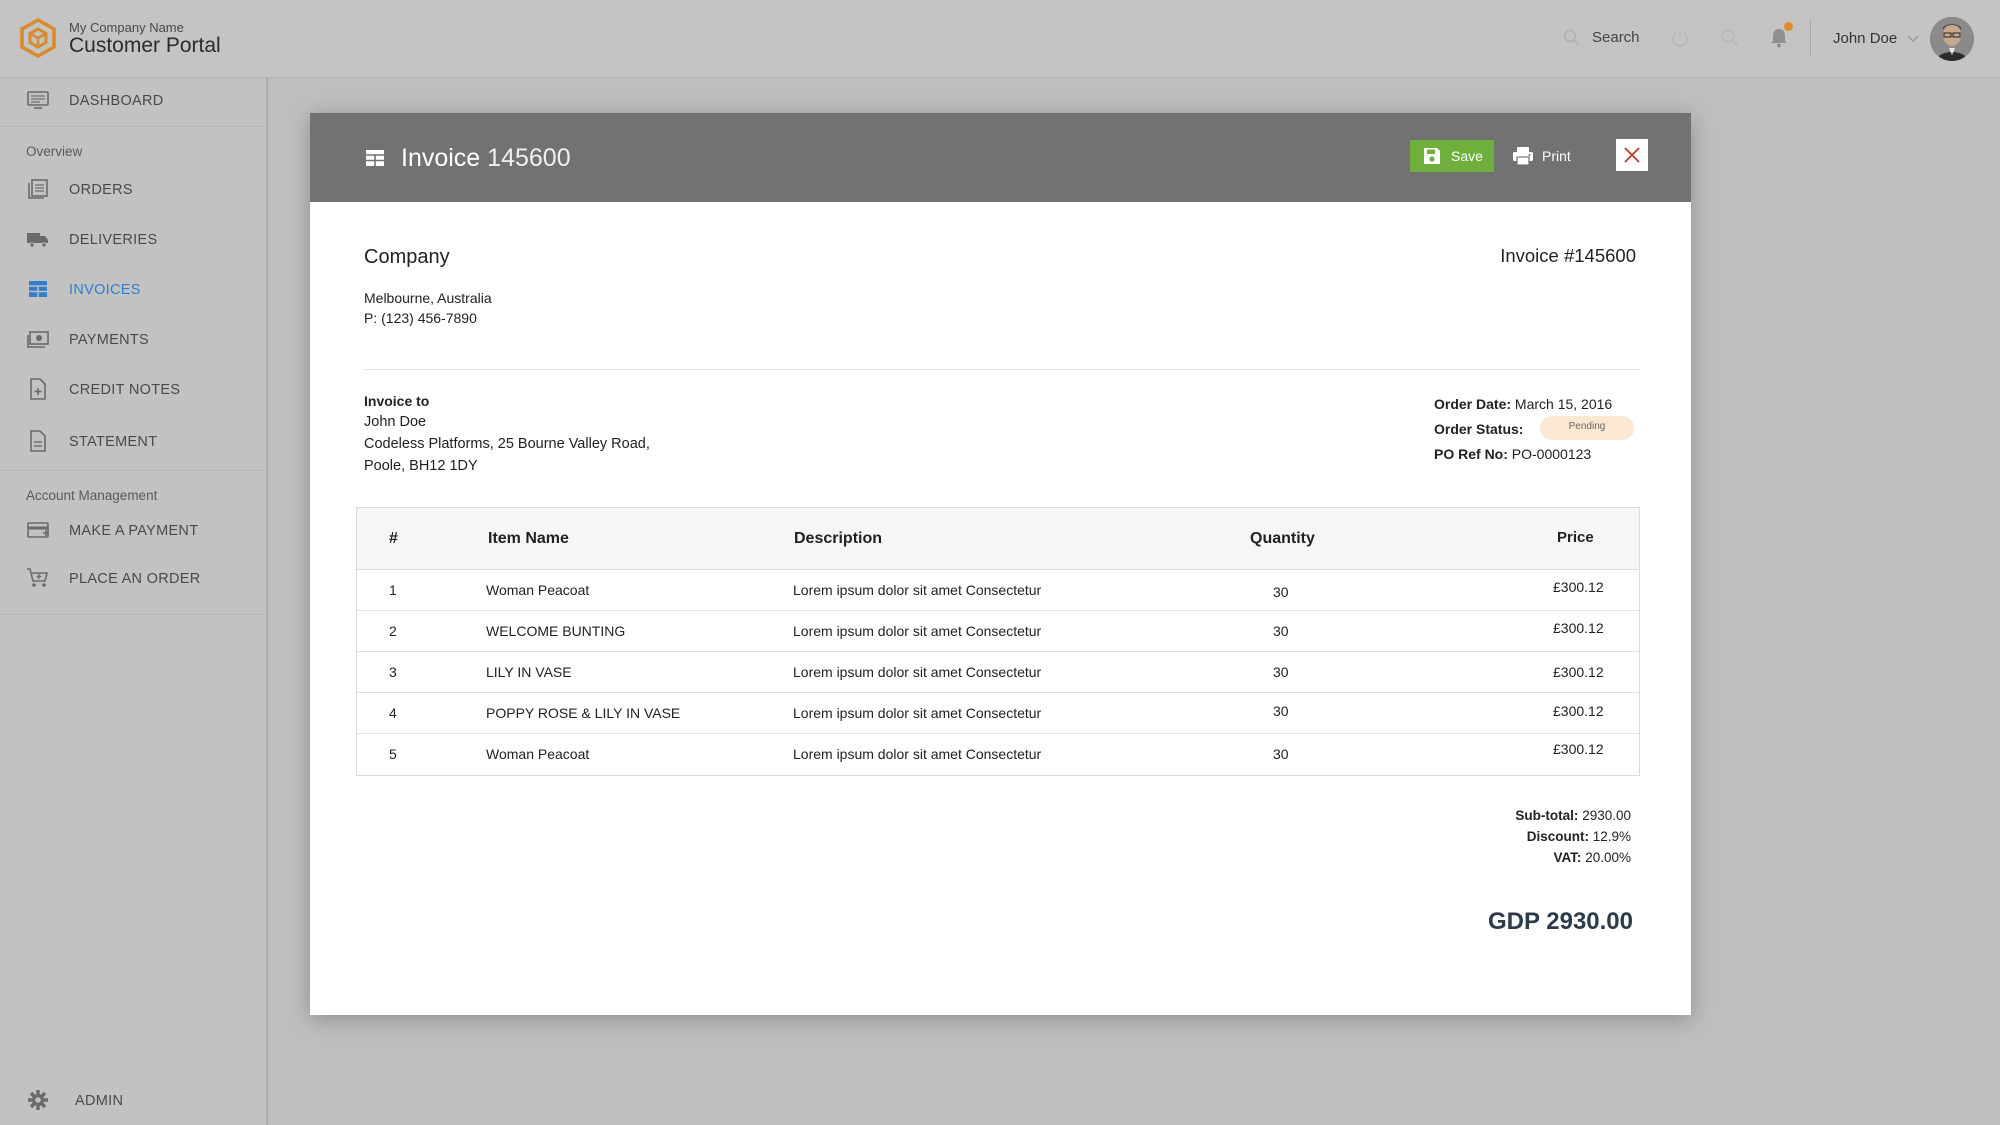 The height and width of the screenshot is (1125, 2000). I want to click on section-divider, so click(1002, 369).